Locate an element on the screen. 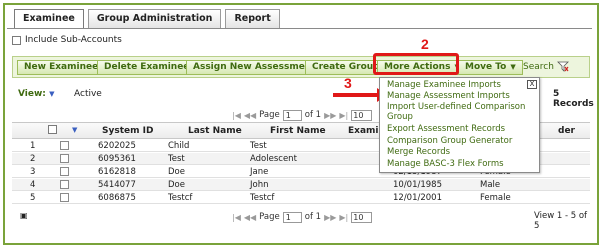 The width and height of the screenshot is (602, 248). row-first-name: Adolescent is located at coordinates (273, 159).